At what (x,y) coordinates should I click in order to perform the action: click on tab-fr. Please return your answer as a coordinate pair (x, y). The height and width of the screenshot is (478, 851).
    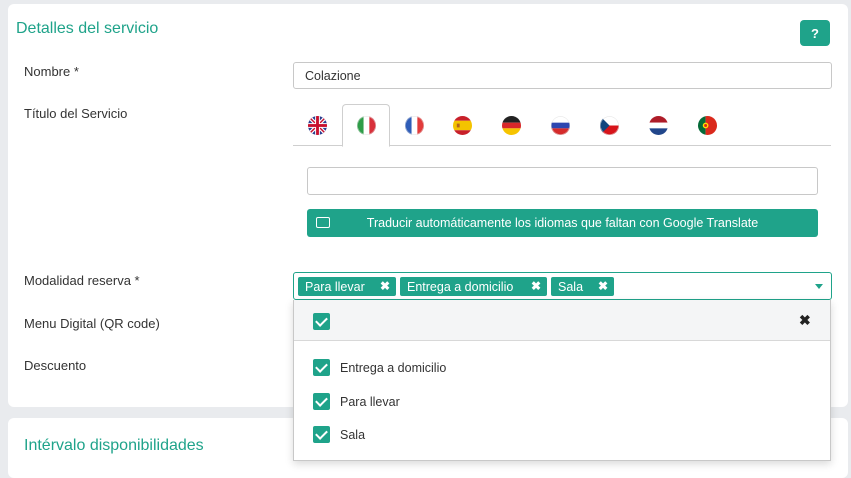
    Looking at the image, I should click on (414, 125).